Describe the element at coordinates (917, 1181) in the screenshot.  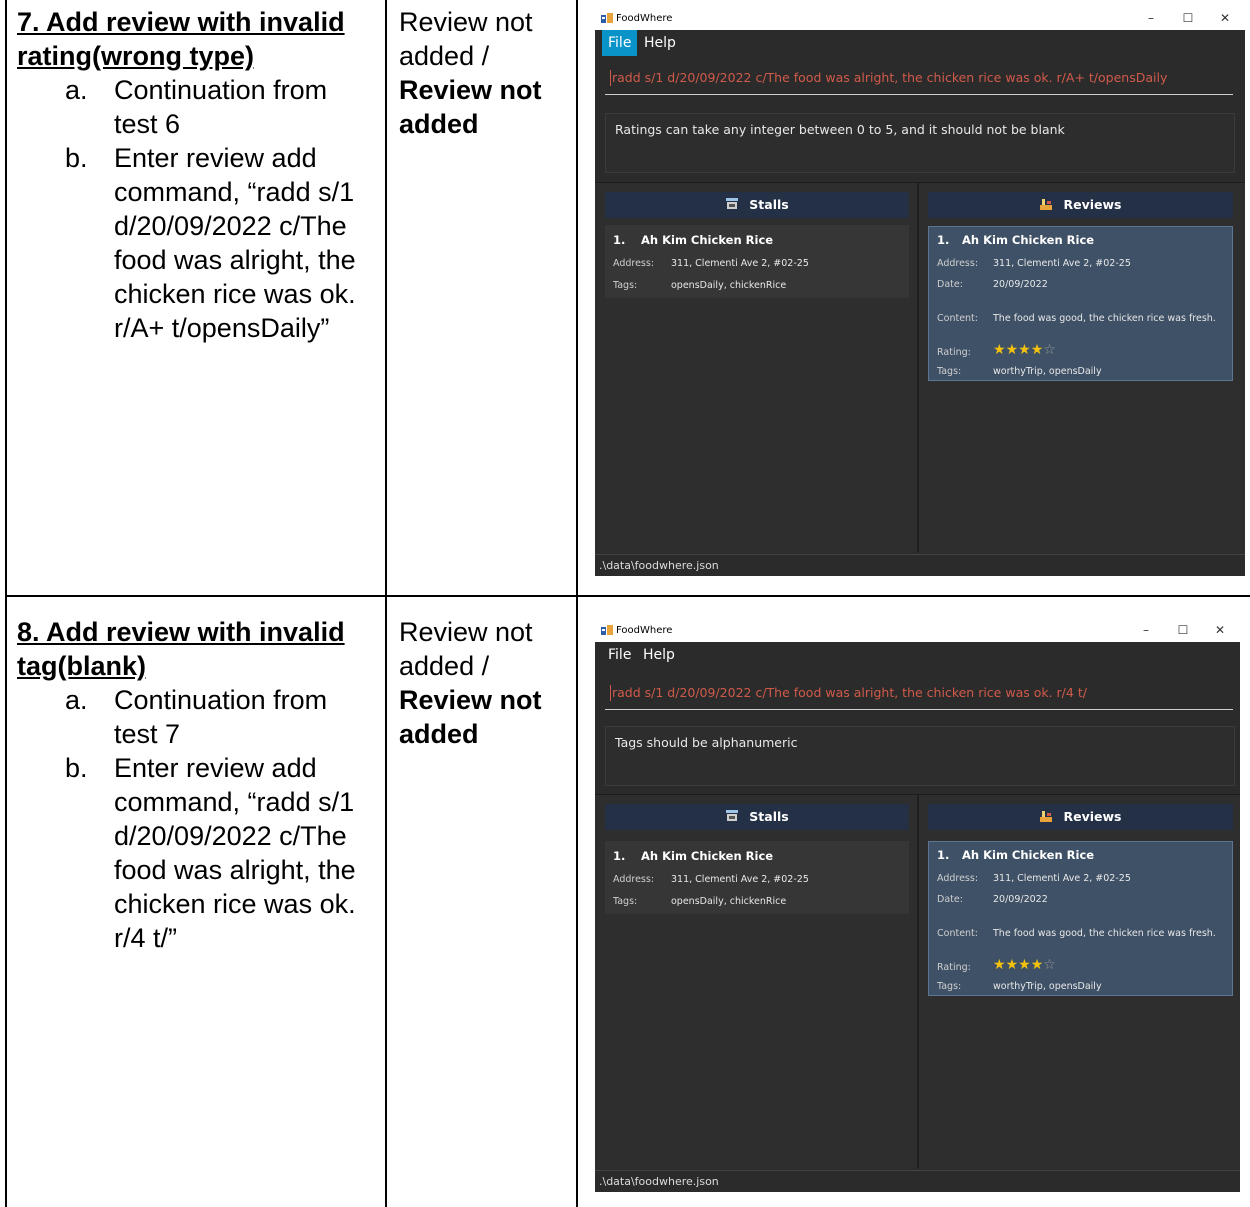
I see `status-bar: .\data\foodwhere.json` at that location.